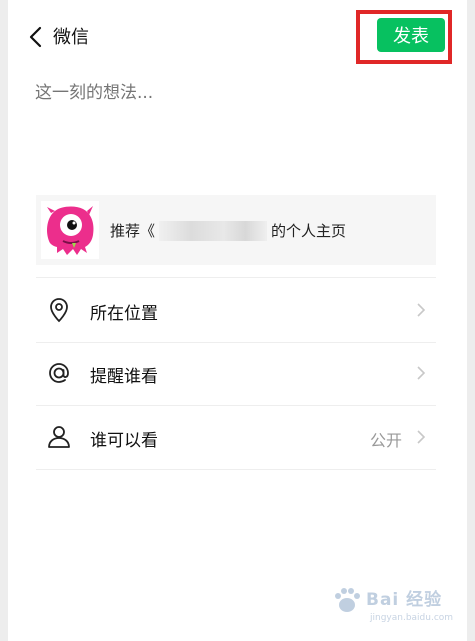  Describe the element at coordinates (404, 600) in the screenshot. I see `watermark-brand: Bai 经验` at that location.